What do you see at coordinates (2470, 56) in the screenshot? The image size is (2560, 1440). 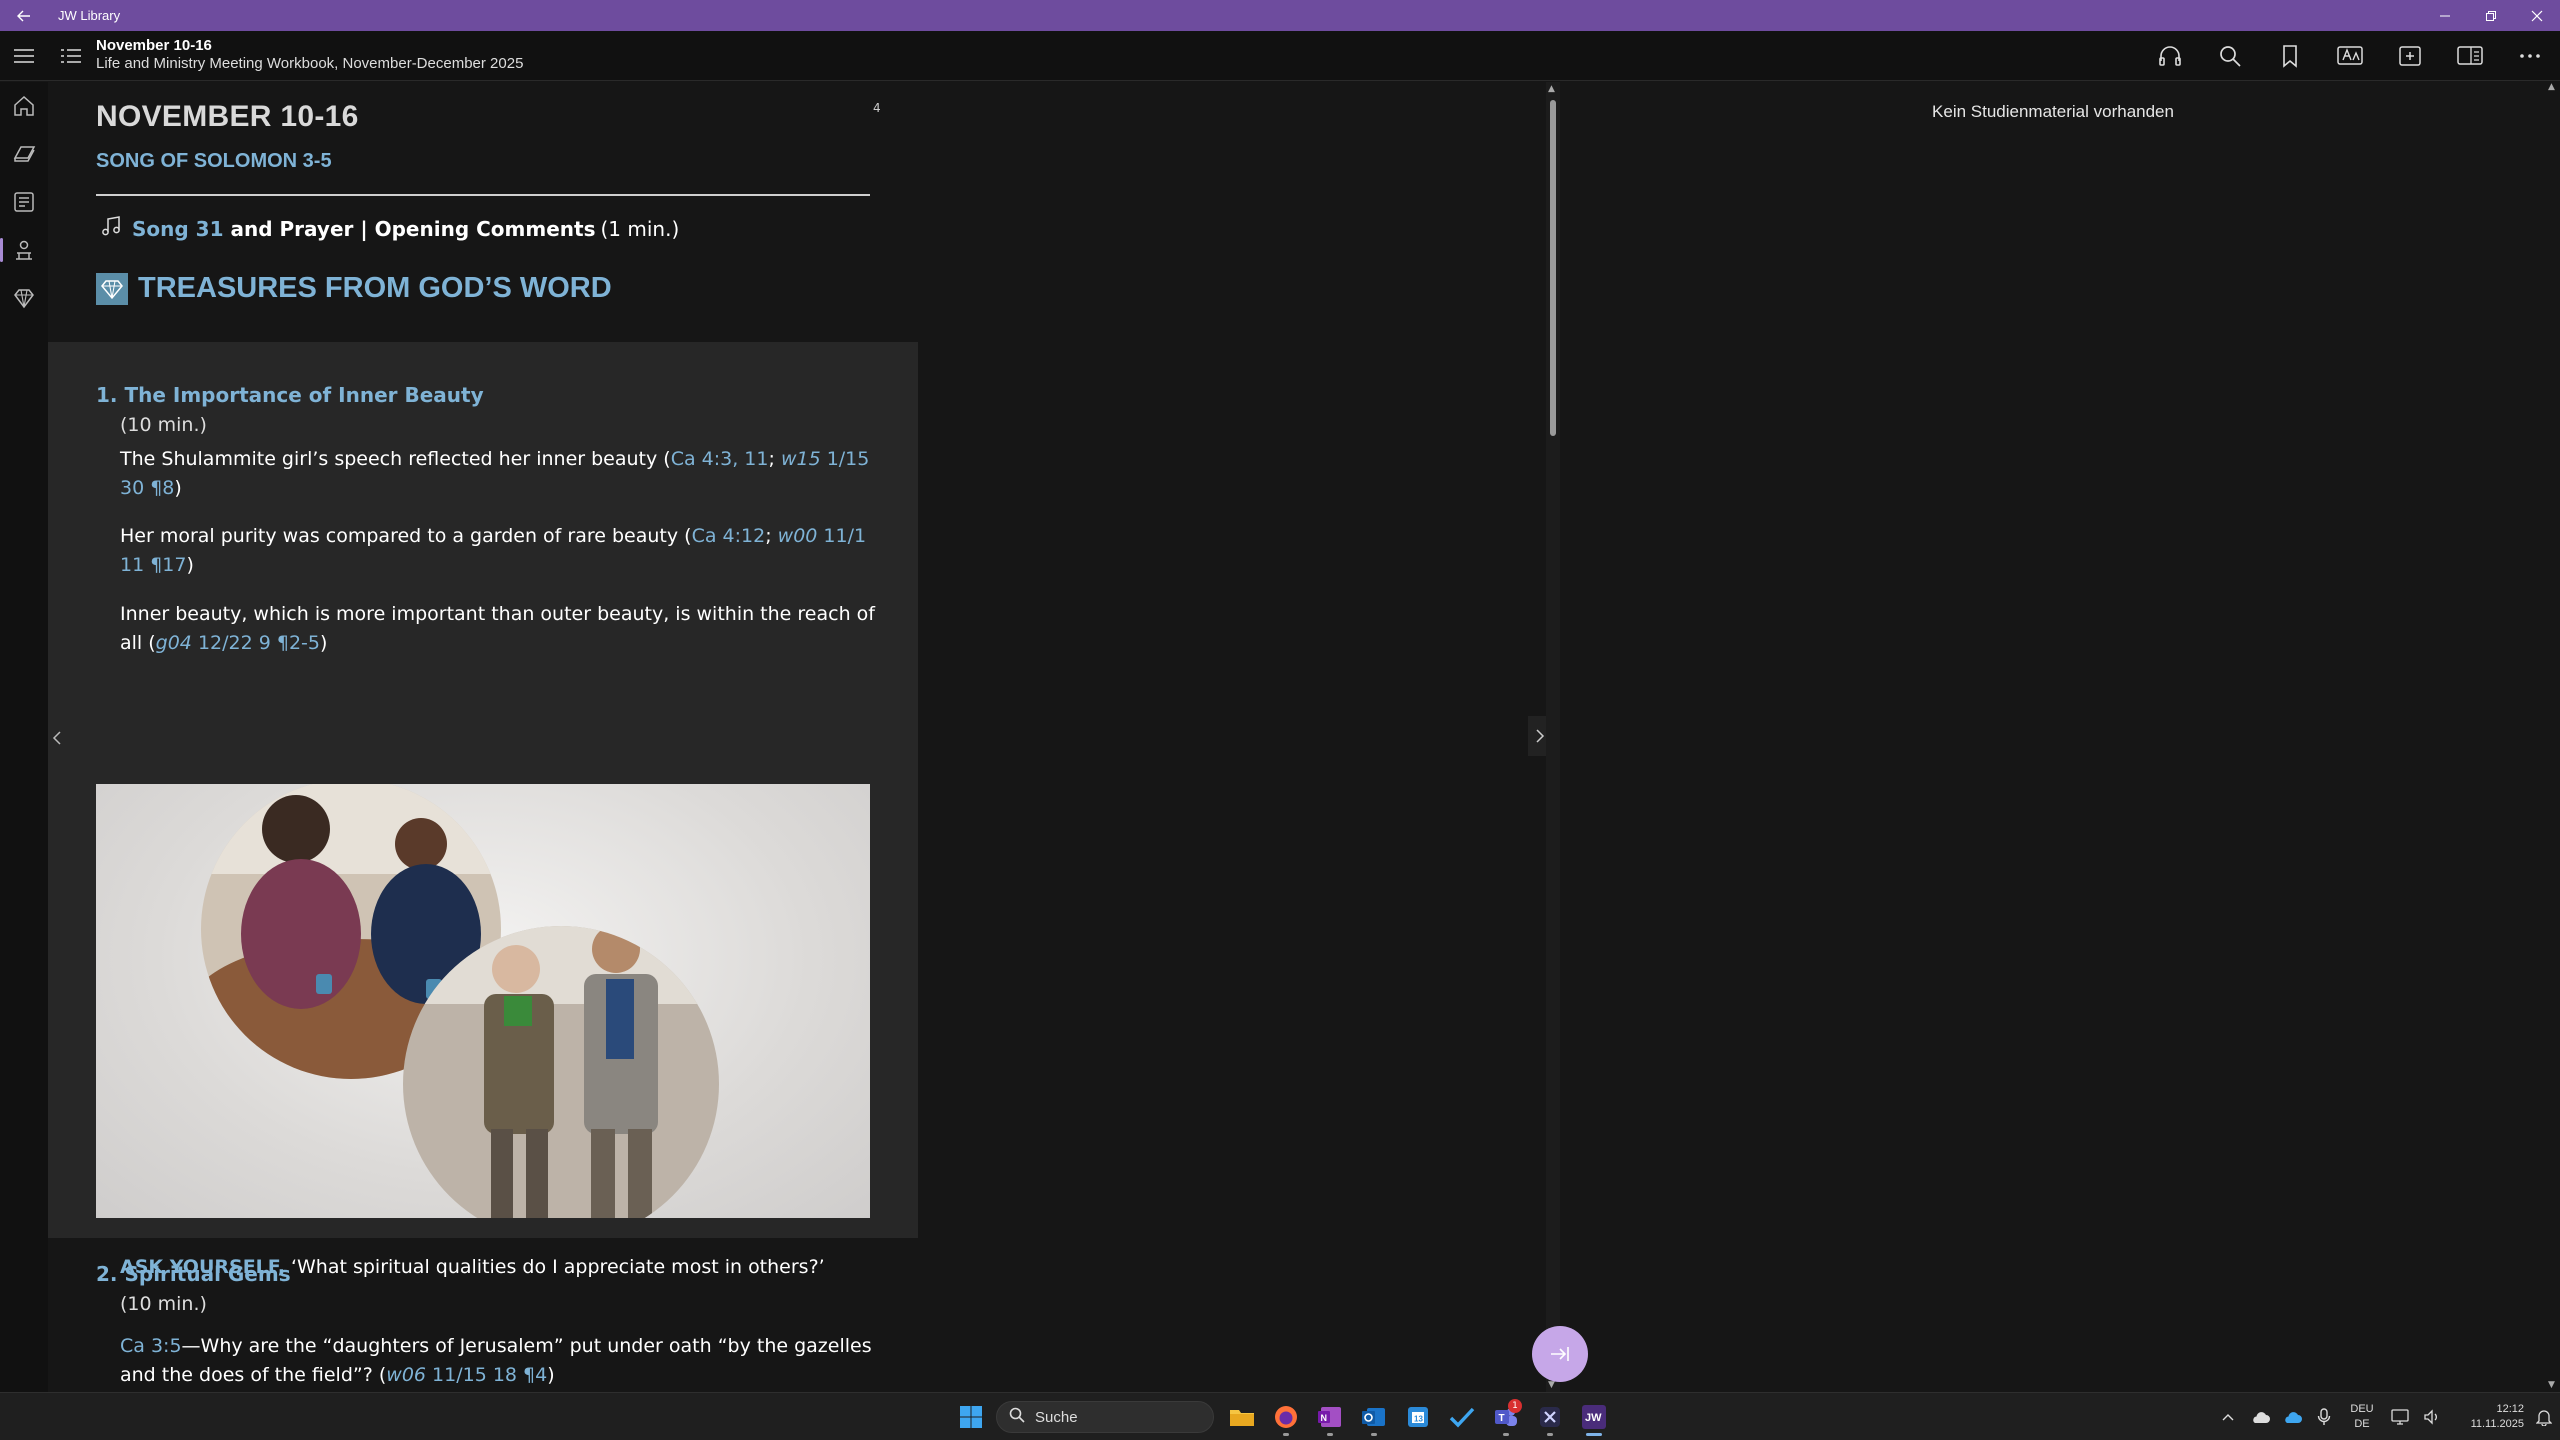 I see `study-pane-icon` at bounding box center [2470, 56].